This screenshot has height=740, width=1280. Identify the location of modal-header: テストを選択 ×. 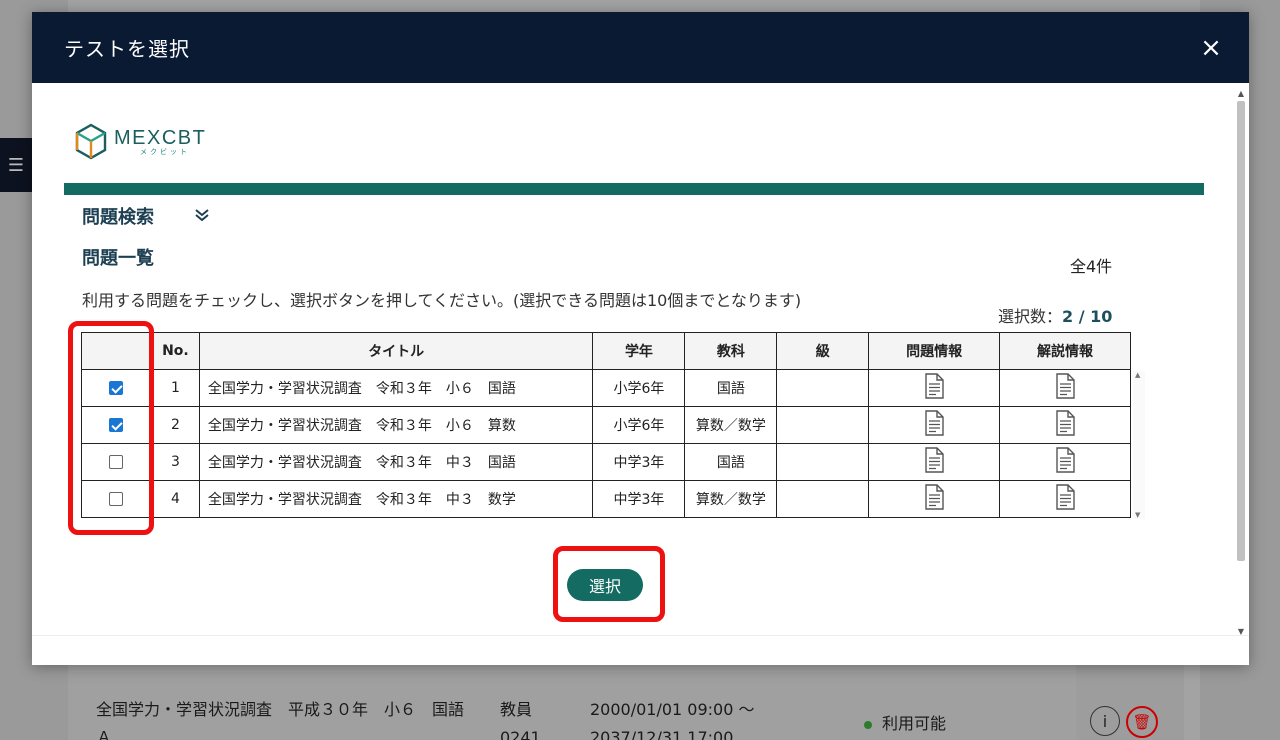
(640, 47).